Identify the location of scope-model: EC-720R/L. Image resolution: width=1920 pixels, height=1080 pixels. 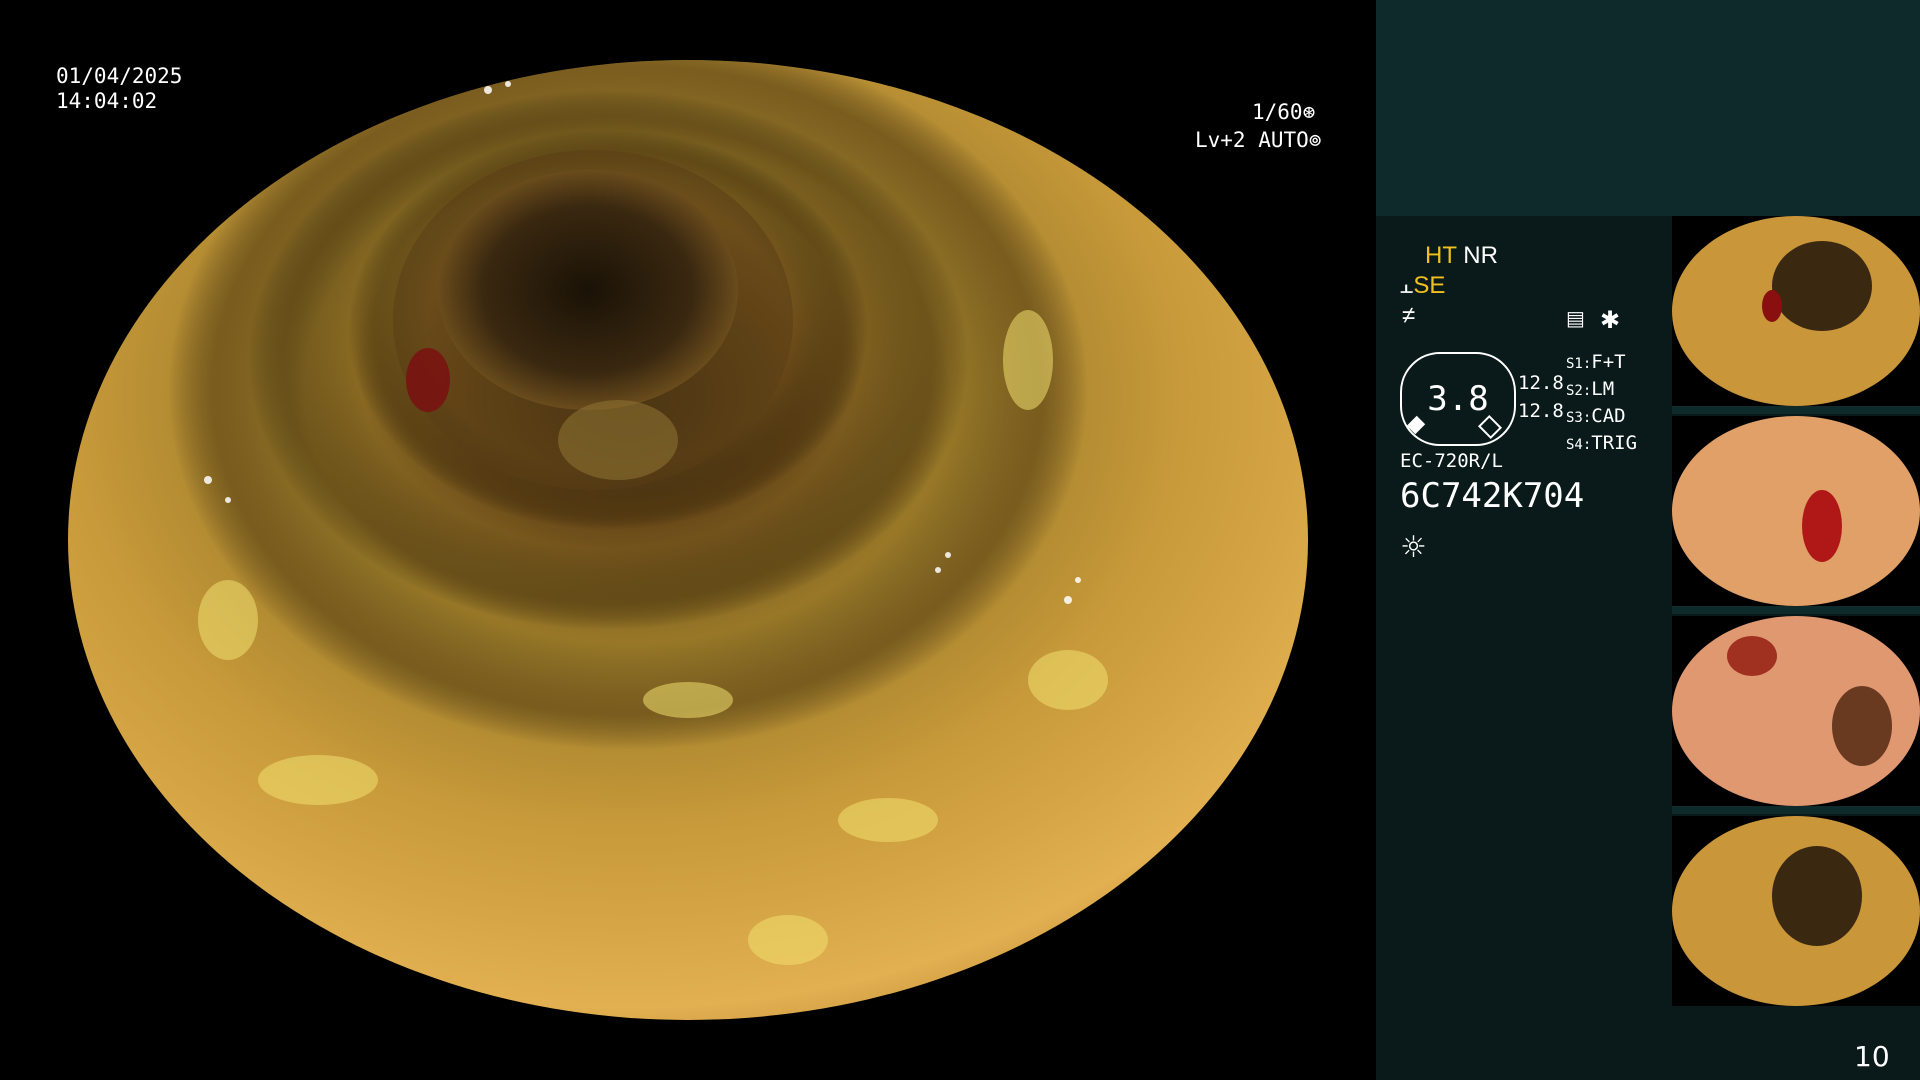
(1451, 461).